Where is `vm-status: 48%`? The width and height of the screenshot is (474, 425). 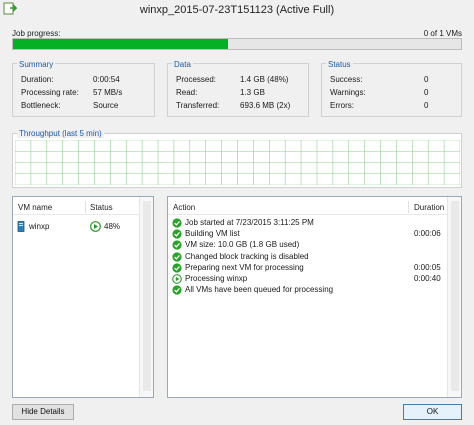
vm-status: 48% is located at coordinates (112, 226).